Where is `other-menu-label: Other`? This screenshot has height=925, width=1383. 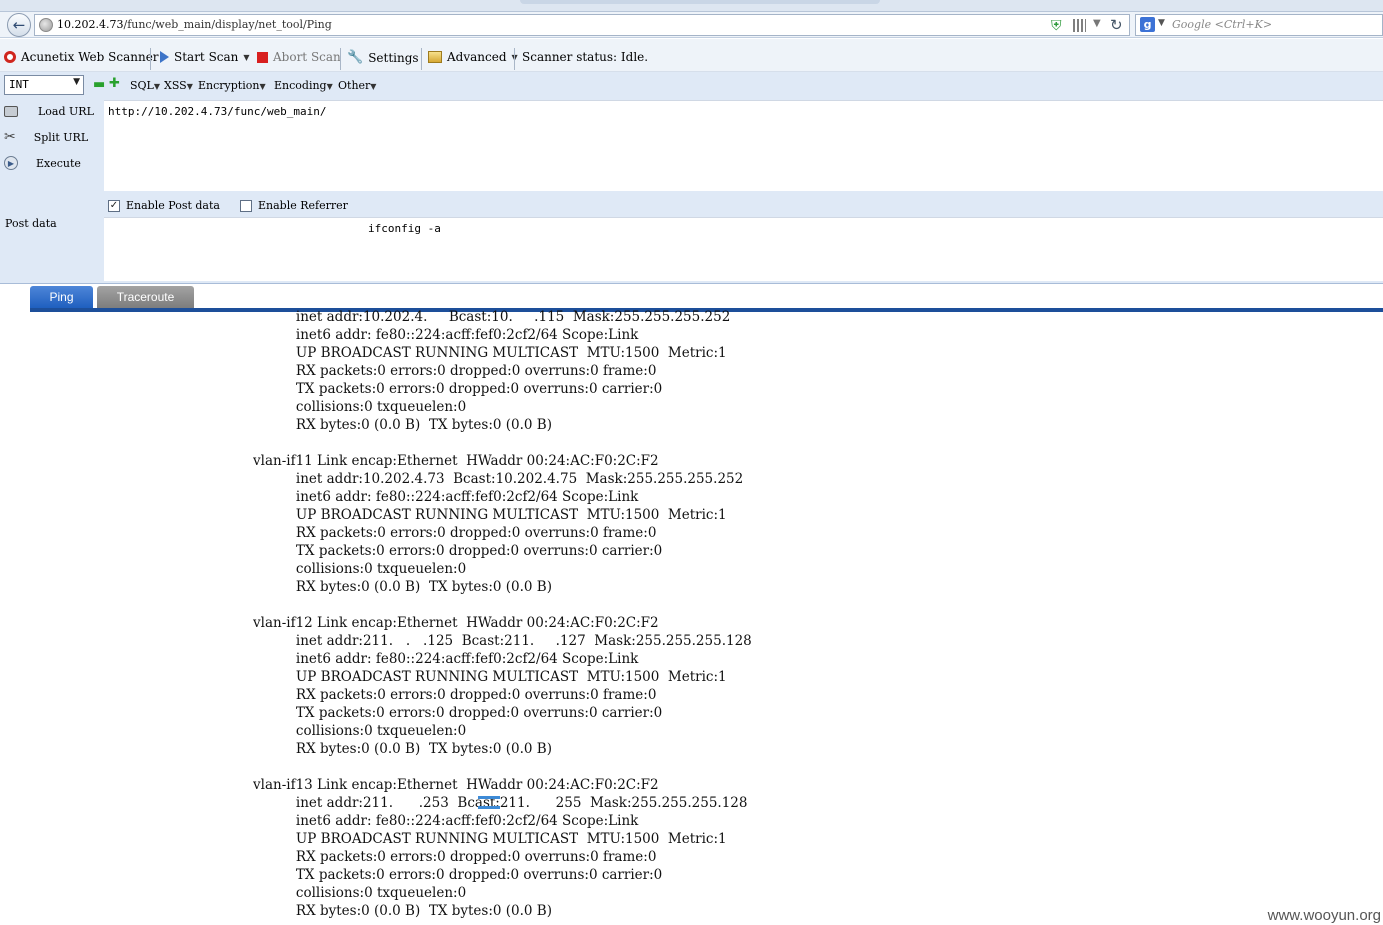
other-menu-label: Other is located at coordinates (354, 85).